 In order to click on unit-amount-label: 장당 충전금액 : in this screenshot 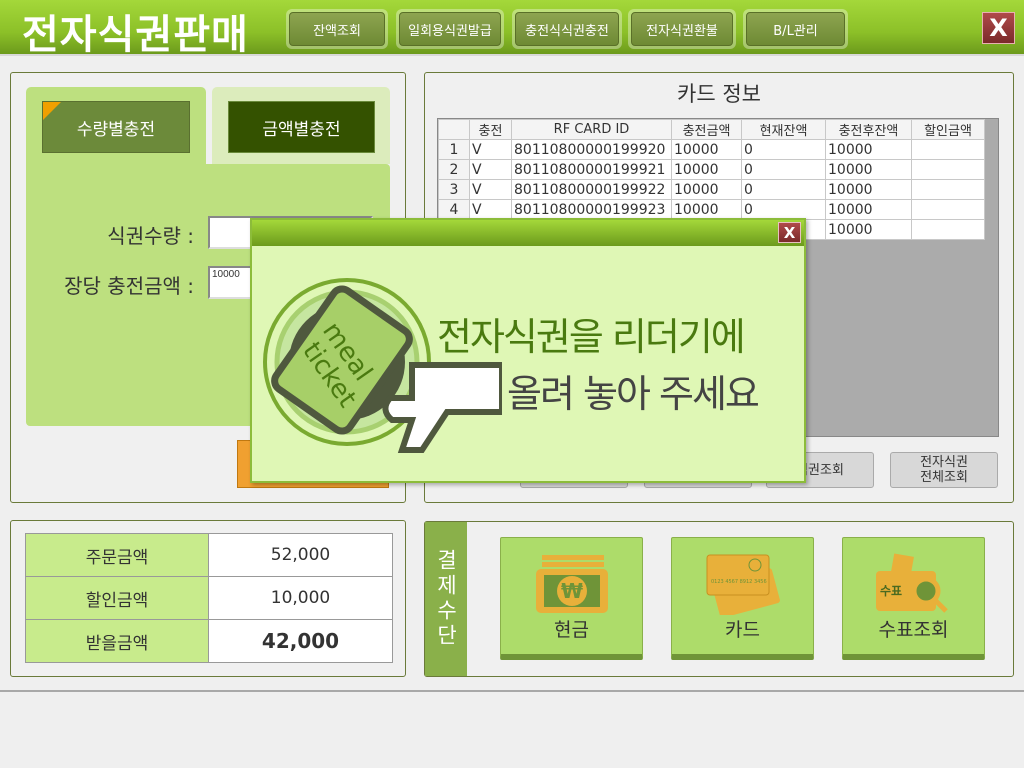, I will do `click(129, 286)`.